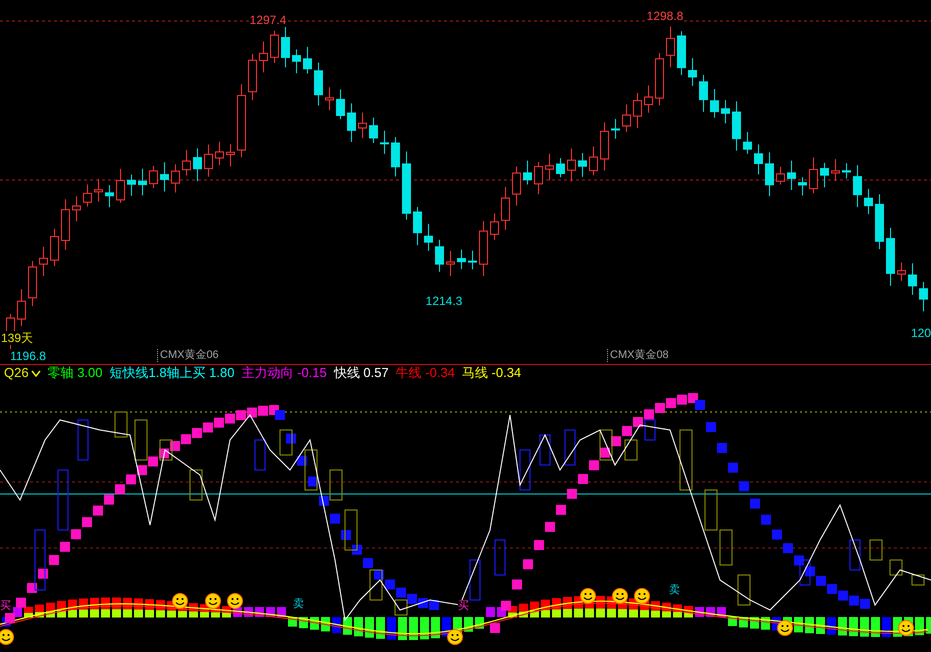 The height and width of the screenshot is (652, 931). Describe the element at coordinates (268, 20) in the screenshot. I see `price-label: 1297.4` at that location.